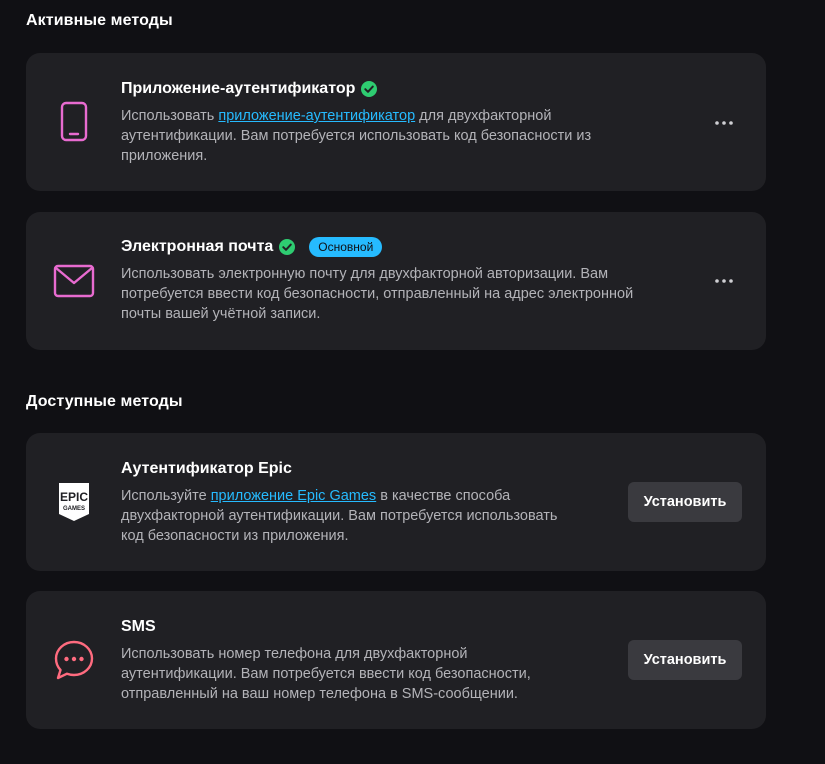  What do you see at coordinates (74, 122) in the screenshot?
I see `smartphone-icon` at bounding box center [74, 122].